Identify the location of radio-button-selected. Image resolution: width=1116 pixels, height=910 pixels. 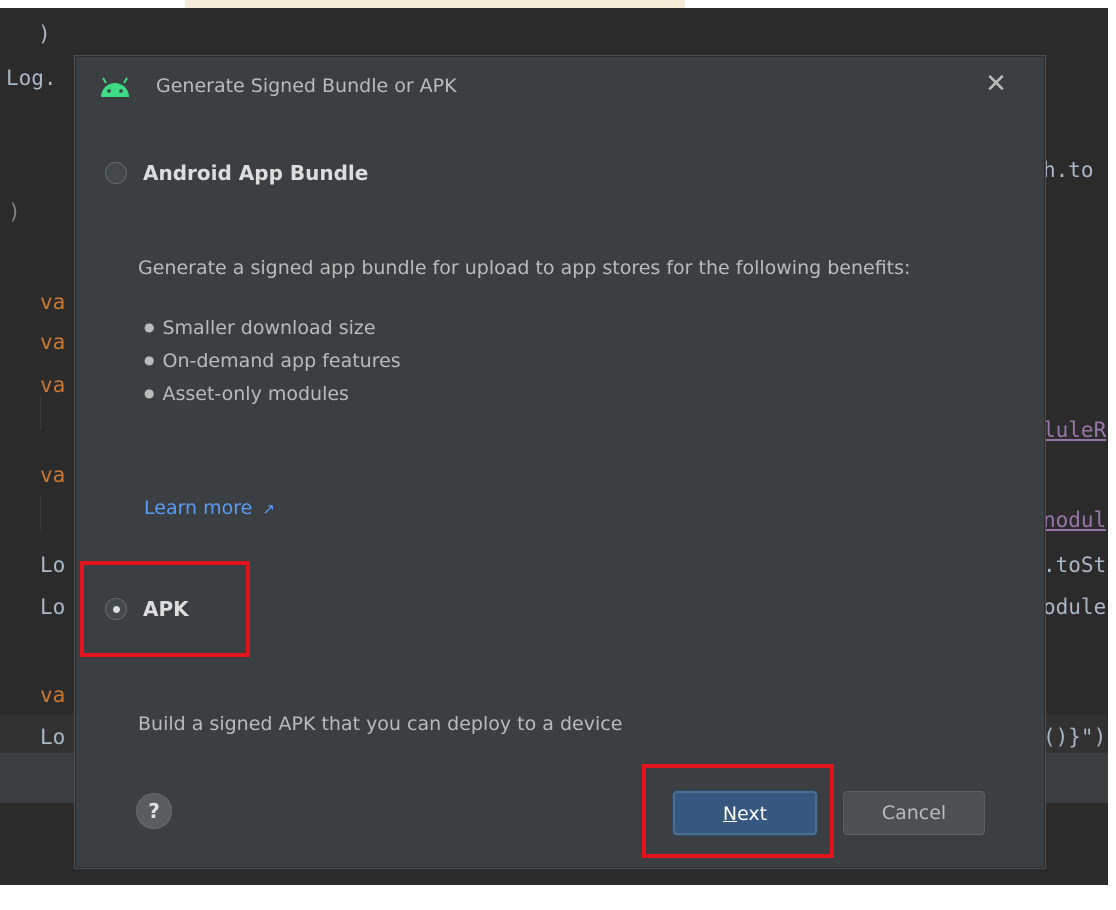
(116, 609).